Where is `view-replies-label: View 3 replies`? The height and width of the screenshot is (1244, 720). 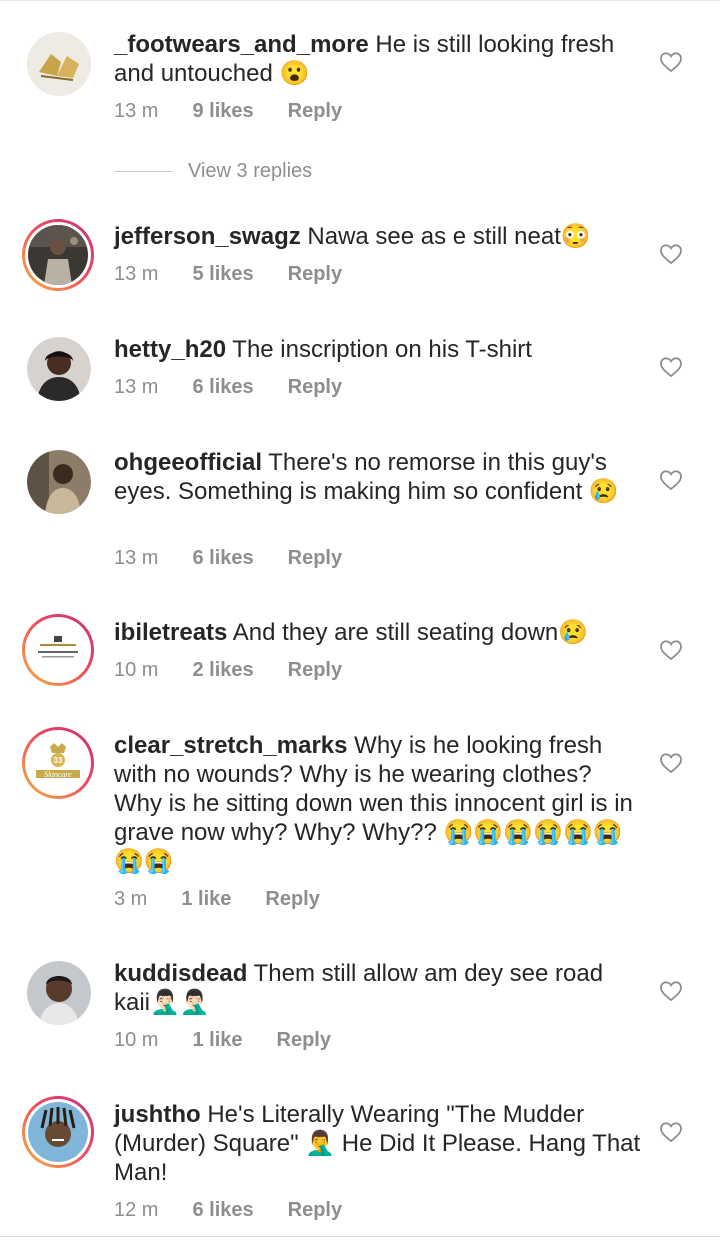
view-replies-label: View 3 replies is located at coordinates (250, 171).